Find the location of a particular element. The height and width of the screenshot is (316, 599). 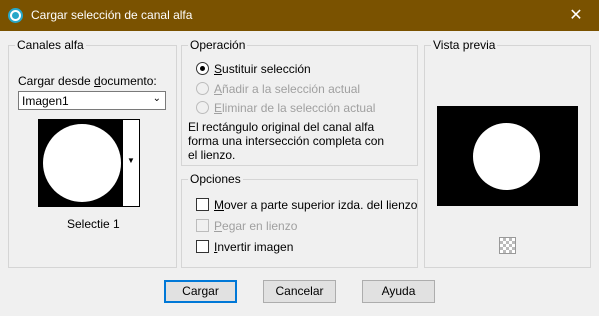

app-icon is located at coordinates (15, 15).